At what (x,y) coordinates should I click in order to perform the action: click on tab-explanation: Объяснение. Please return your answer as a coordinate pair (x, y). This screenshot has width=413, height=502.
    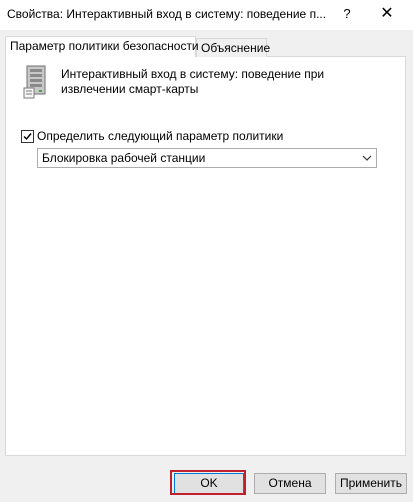
    Looking at the image, I should click on (233, 47).